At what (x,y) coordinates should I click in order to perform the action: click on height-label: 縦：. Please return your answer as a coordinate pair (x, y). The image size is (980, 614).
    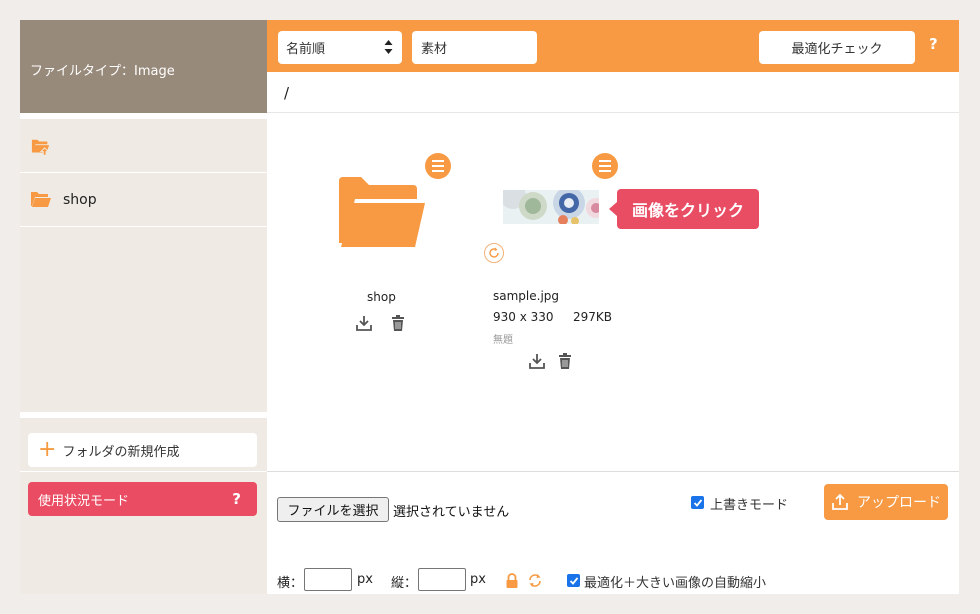
    Looking at the image, I should click on (404, 583).